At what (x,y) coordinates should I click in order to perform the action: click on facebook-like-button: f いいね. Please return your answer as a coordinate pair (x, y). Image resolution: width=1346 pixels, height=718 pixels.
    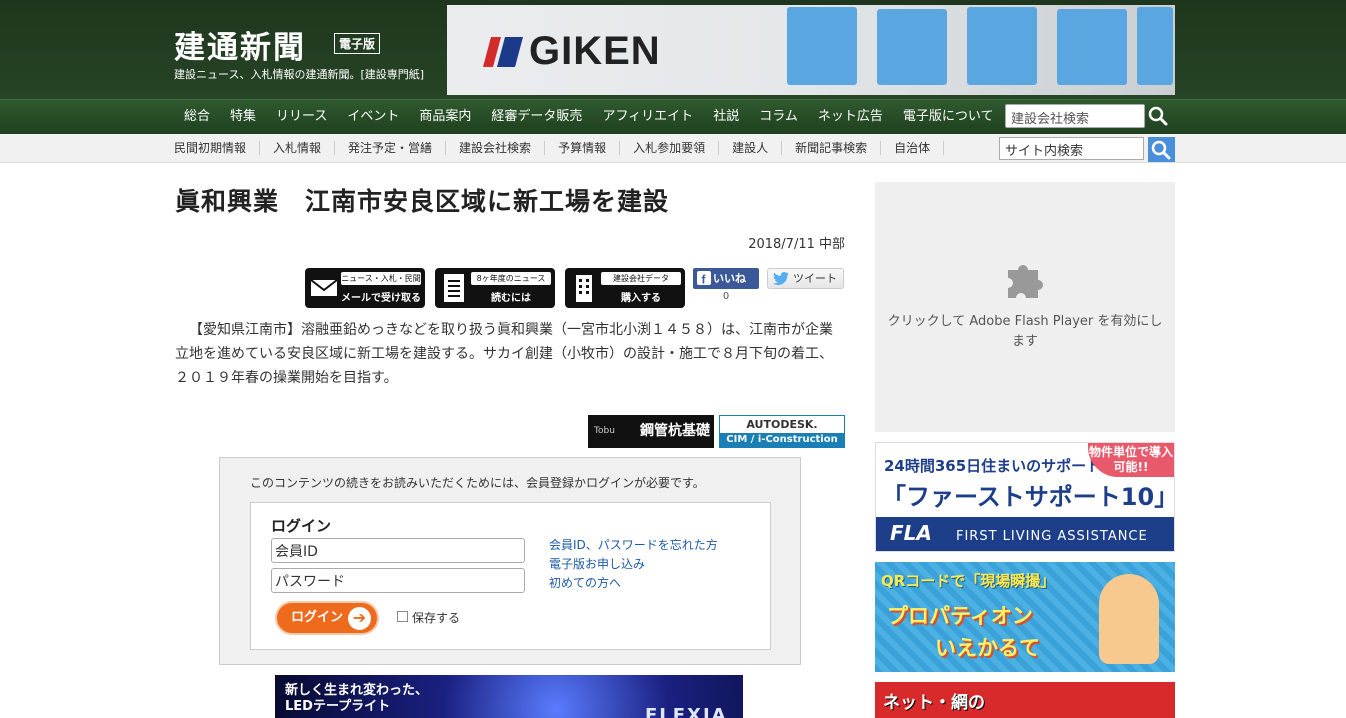
    Looking at the image, I should click on (726, 278).